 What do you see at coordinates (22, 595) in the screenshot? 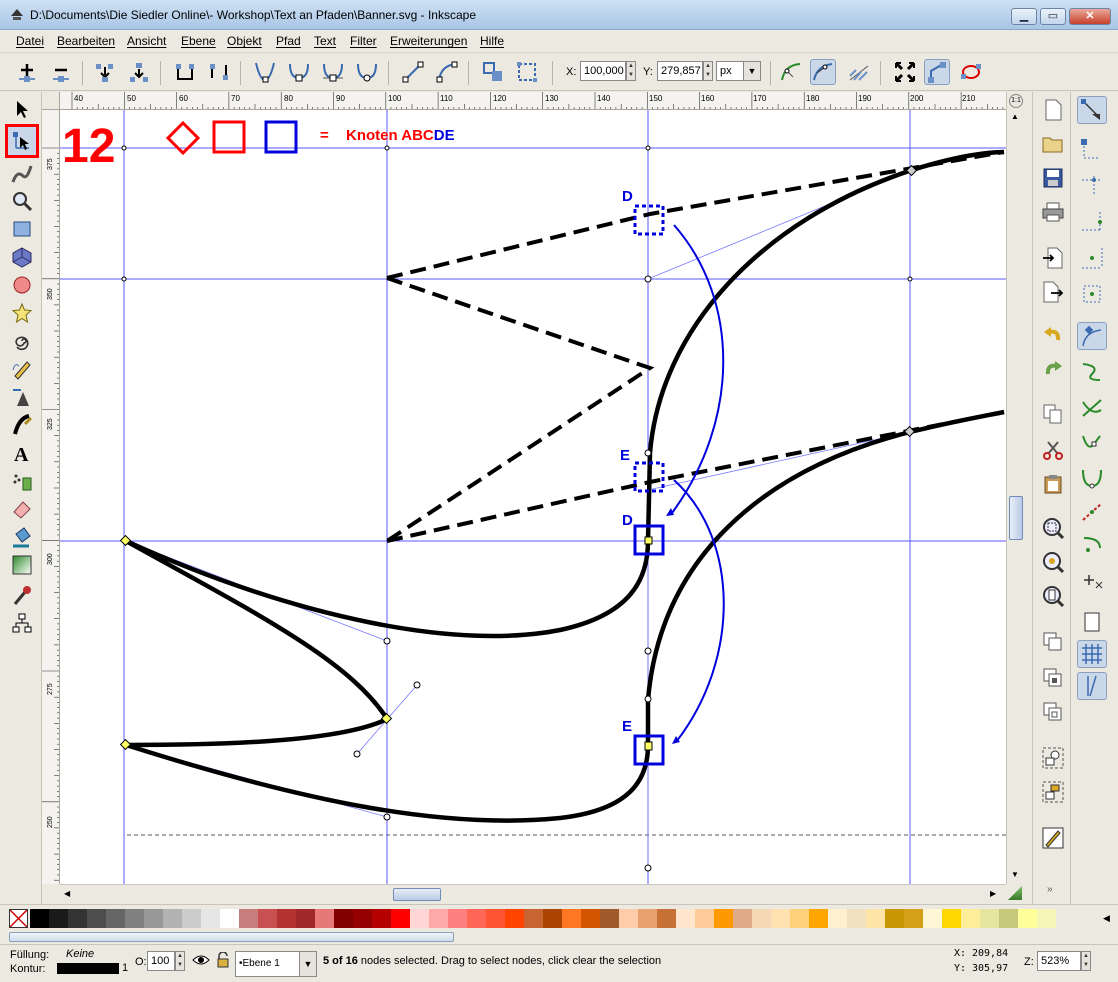
I see `dropper-tool-icon` at bounding box center [22, 595].